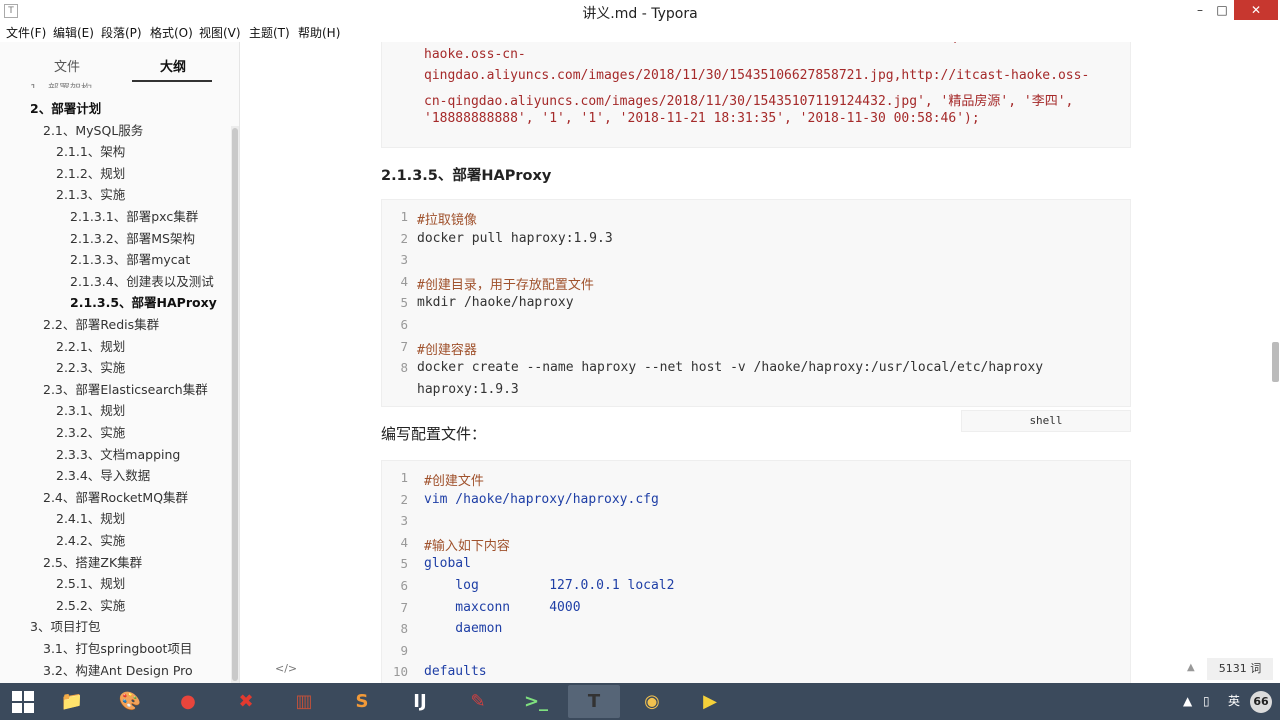 The height and width of the screenshot is (720, 1280). I want to click on notification-badge: 66, so click(1261, 702).